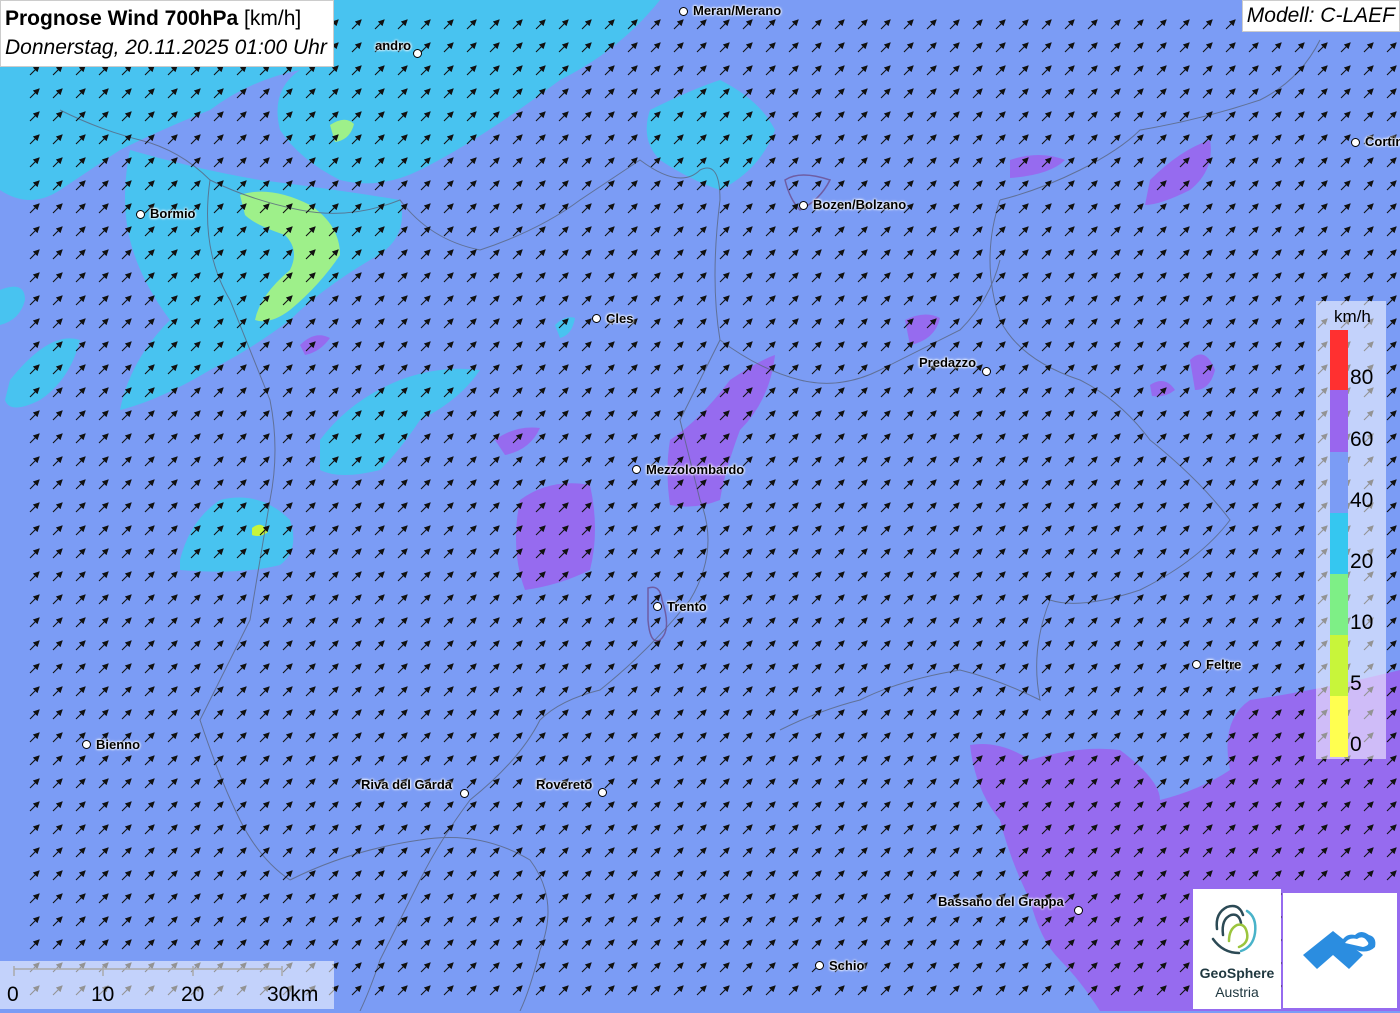  Describe the element at coordinates (293, 994) in the screenshot. I see `scale-label-30: 30km` at that location.